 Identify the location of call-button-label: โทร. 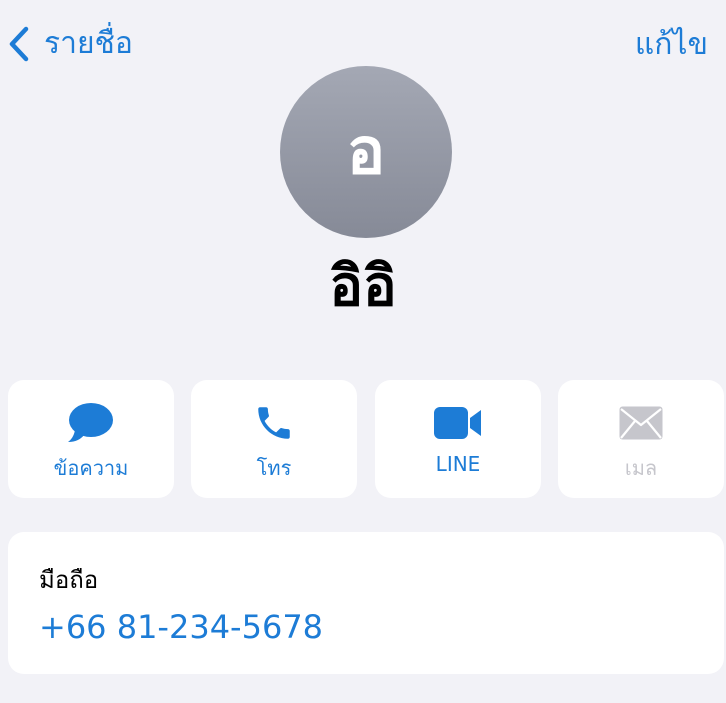
(274, 468).